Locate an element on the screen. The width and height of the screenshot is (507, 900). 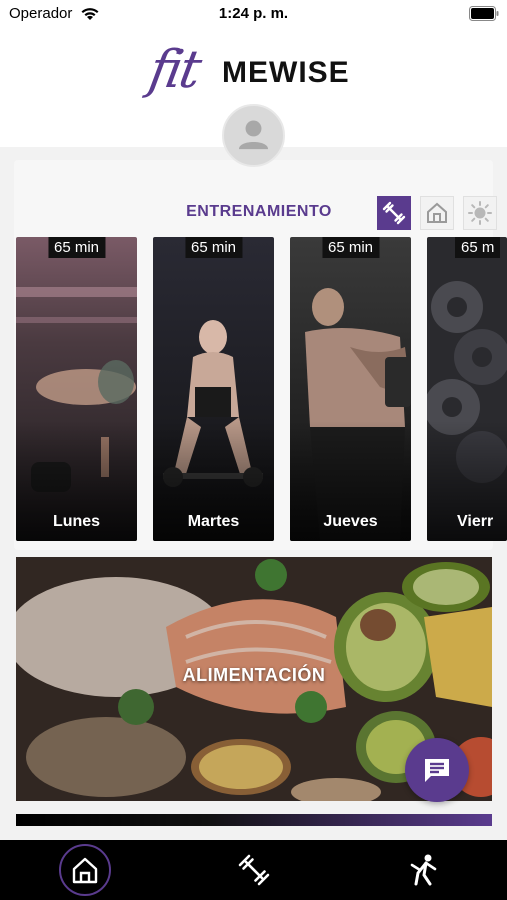
status-bar: Operador 1:24 p. m. is located at coordinates (253, 14).